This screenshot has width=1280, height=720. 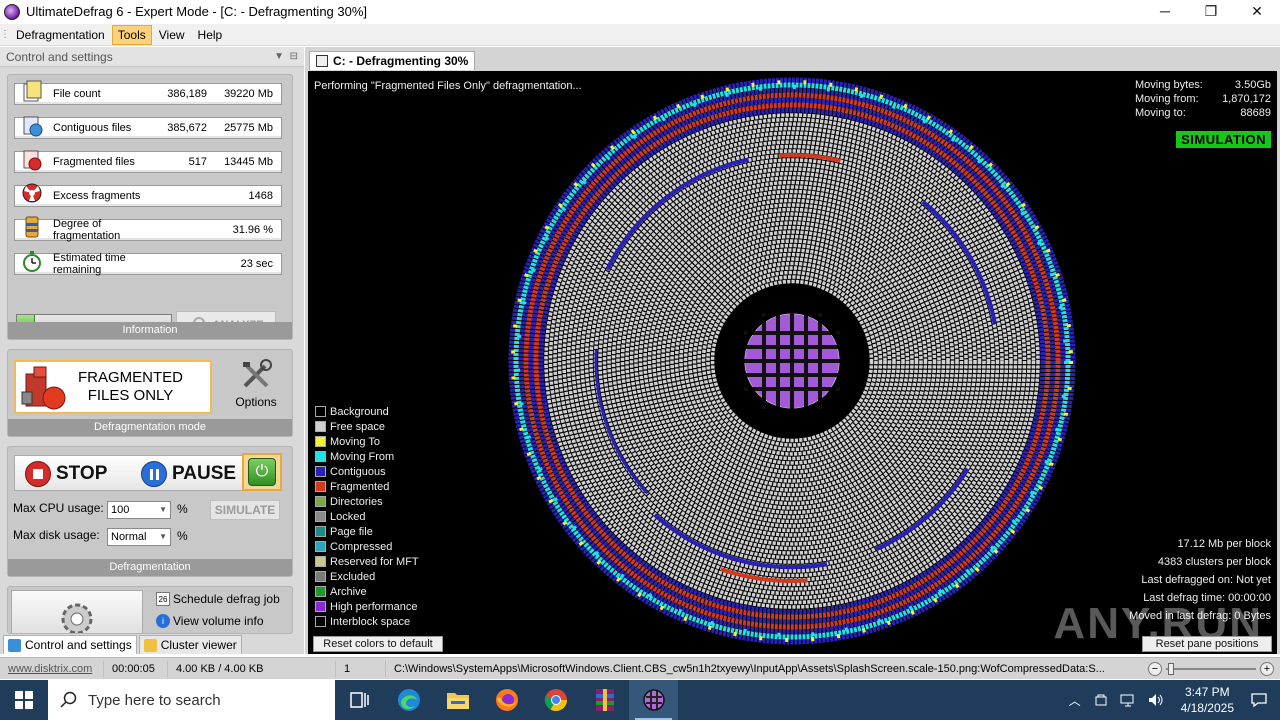 What do you see at coordinates (43, 388) in the screenshot?
I see `fragmented-mode-icon` at bounding box center [43, 388].